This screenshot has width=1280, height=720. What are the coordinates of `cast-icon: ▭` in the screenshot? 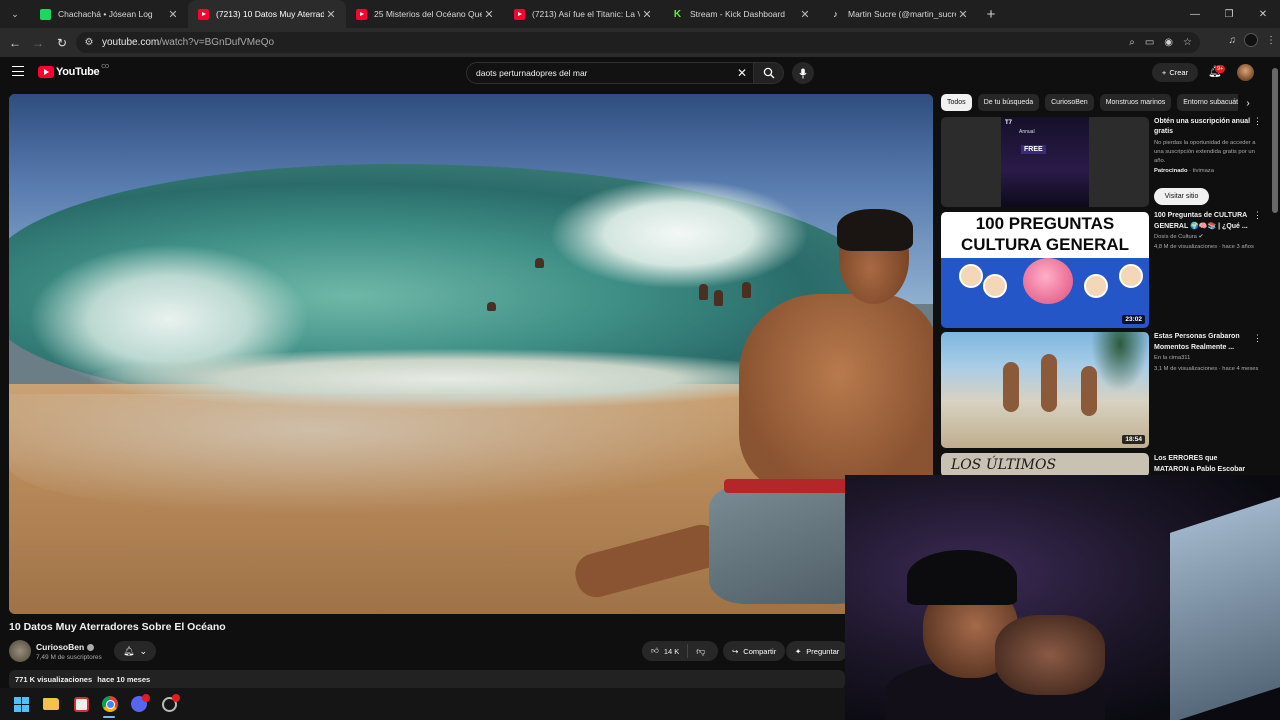 It's located at (1149, 42).